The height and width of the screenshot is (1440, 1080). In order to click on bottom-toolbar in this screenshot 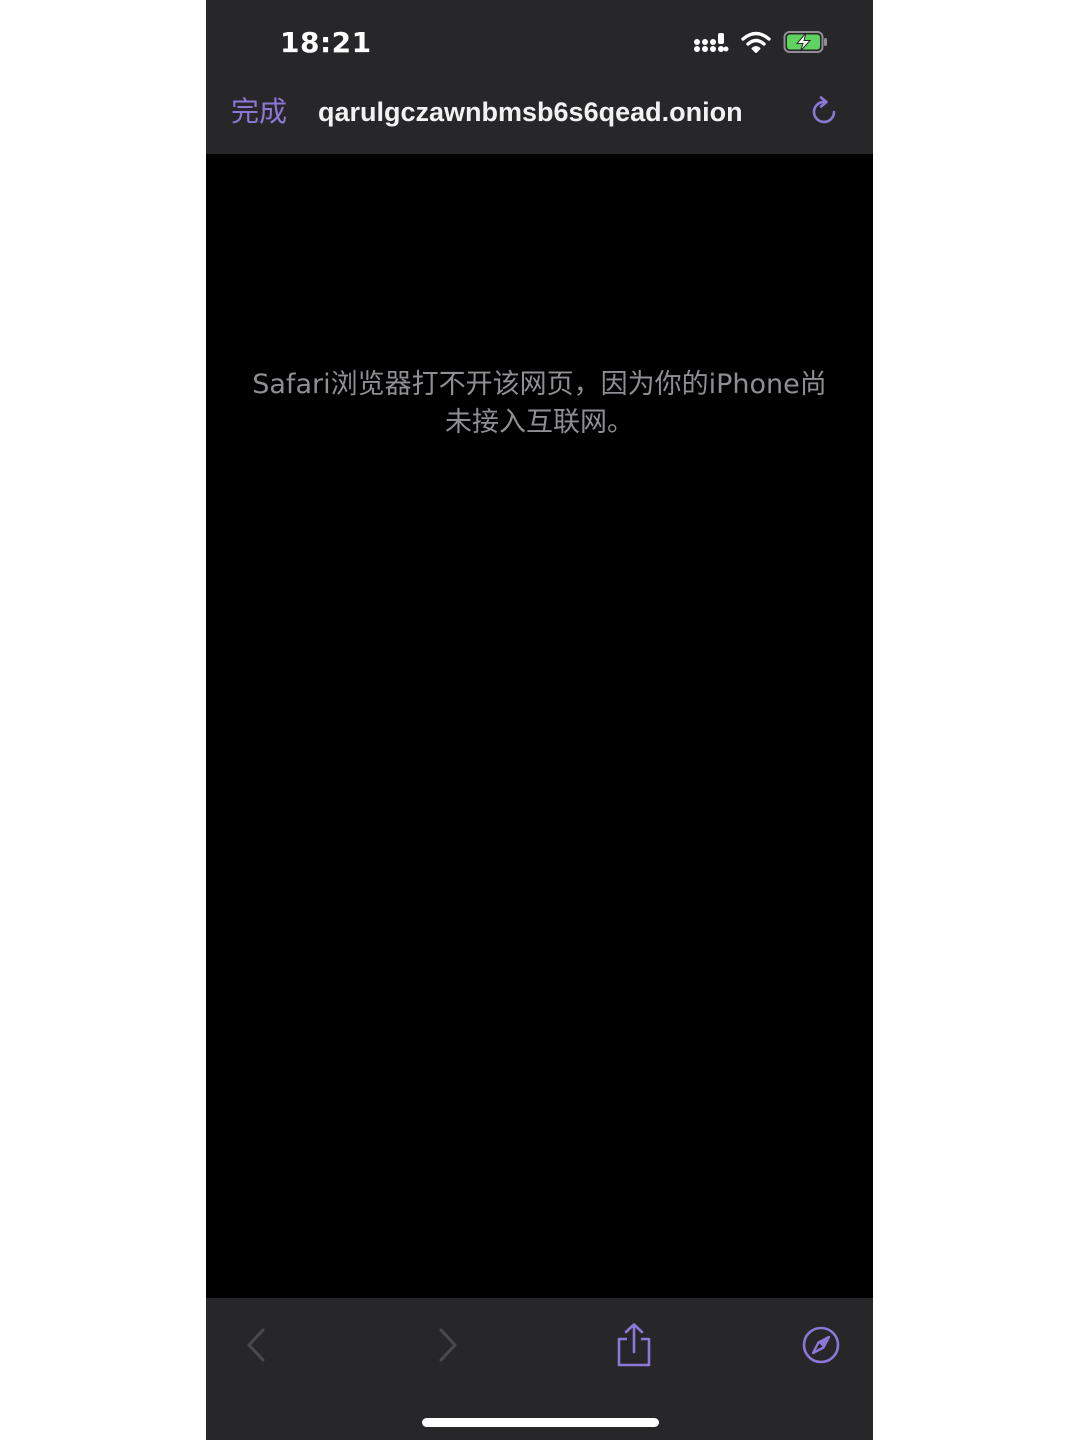, I will do `click(539, 1369)`.